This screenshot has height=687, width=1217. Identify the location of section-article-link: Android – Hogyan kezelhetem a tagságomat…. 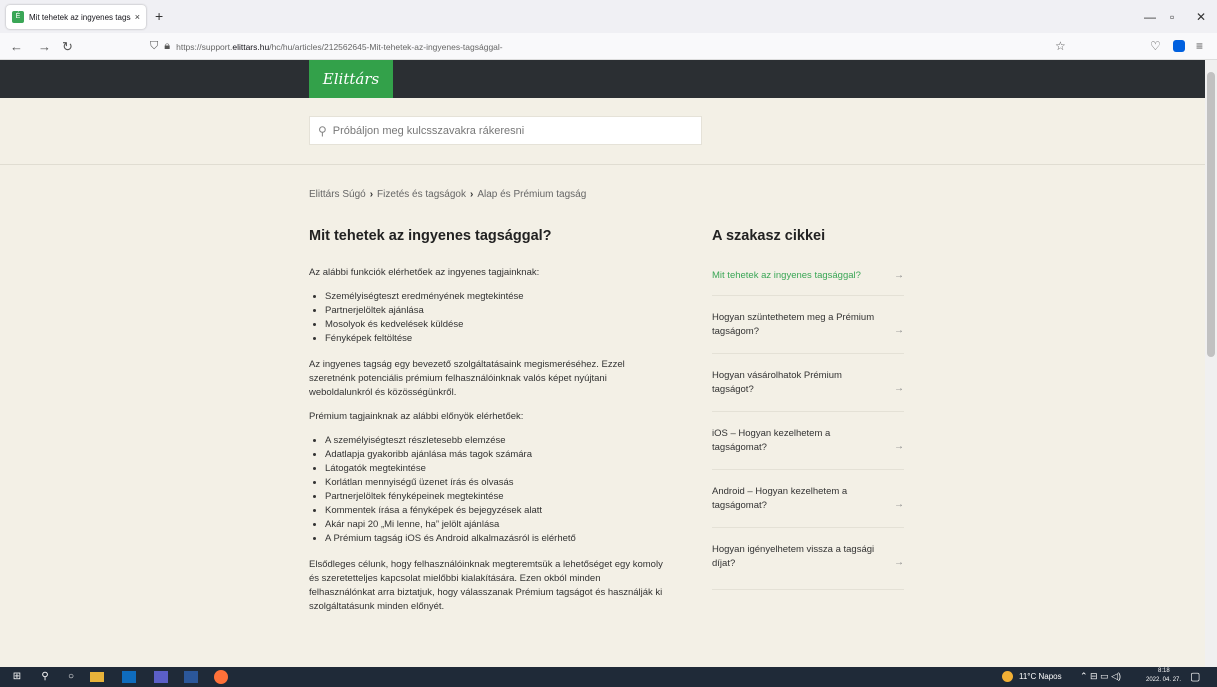
(808, 499).